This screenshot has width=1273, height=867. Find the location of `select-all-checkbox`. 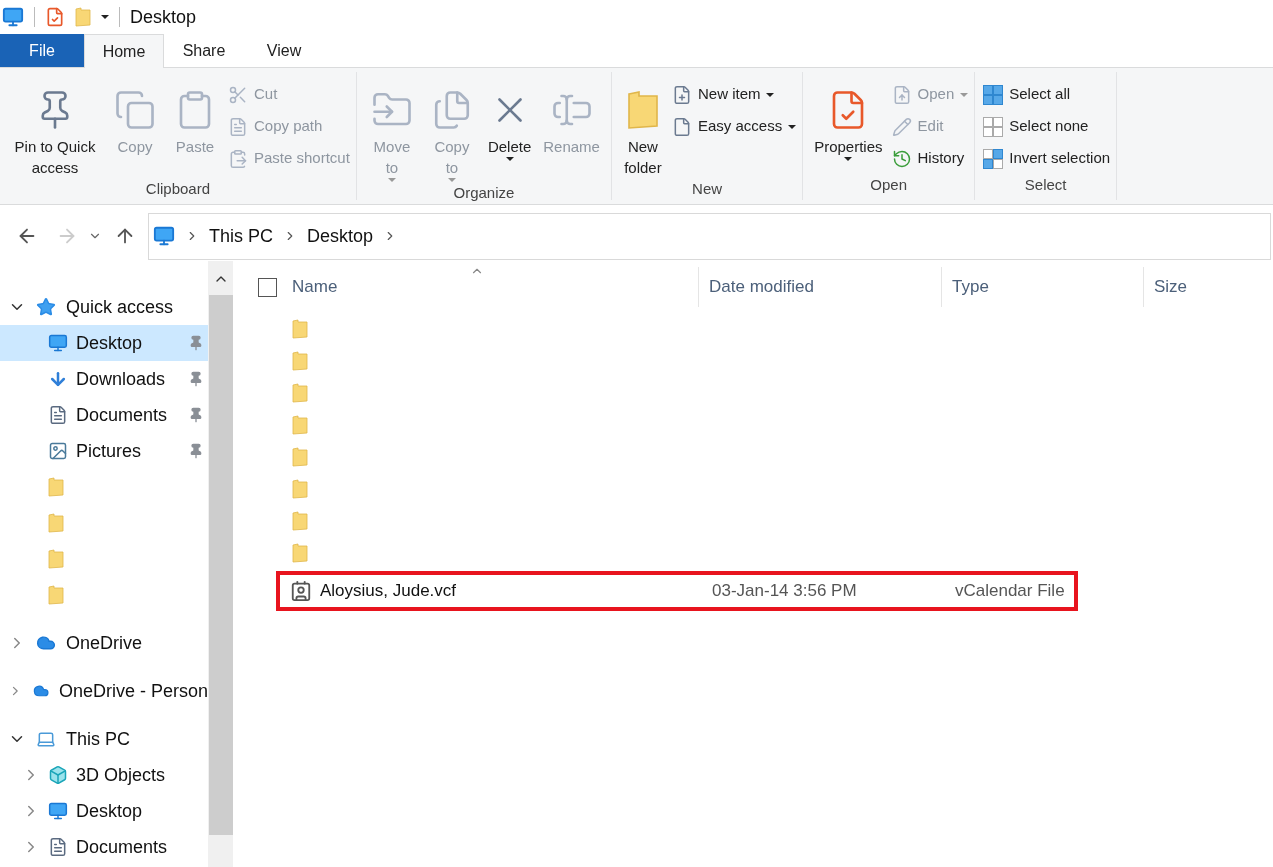

select-all-checkbox is located at coordinates (267, 287).